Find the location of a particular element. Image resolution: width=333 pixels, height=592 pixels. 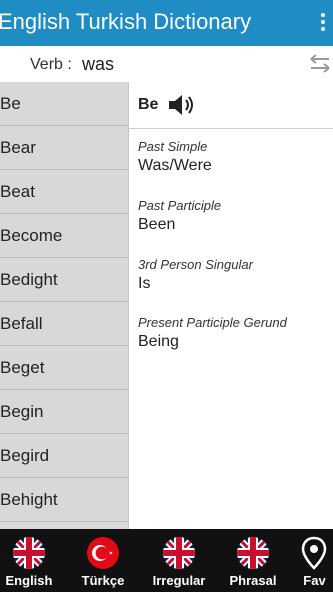

selected-word: Be is located at coordinates (148, 104).